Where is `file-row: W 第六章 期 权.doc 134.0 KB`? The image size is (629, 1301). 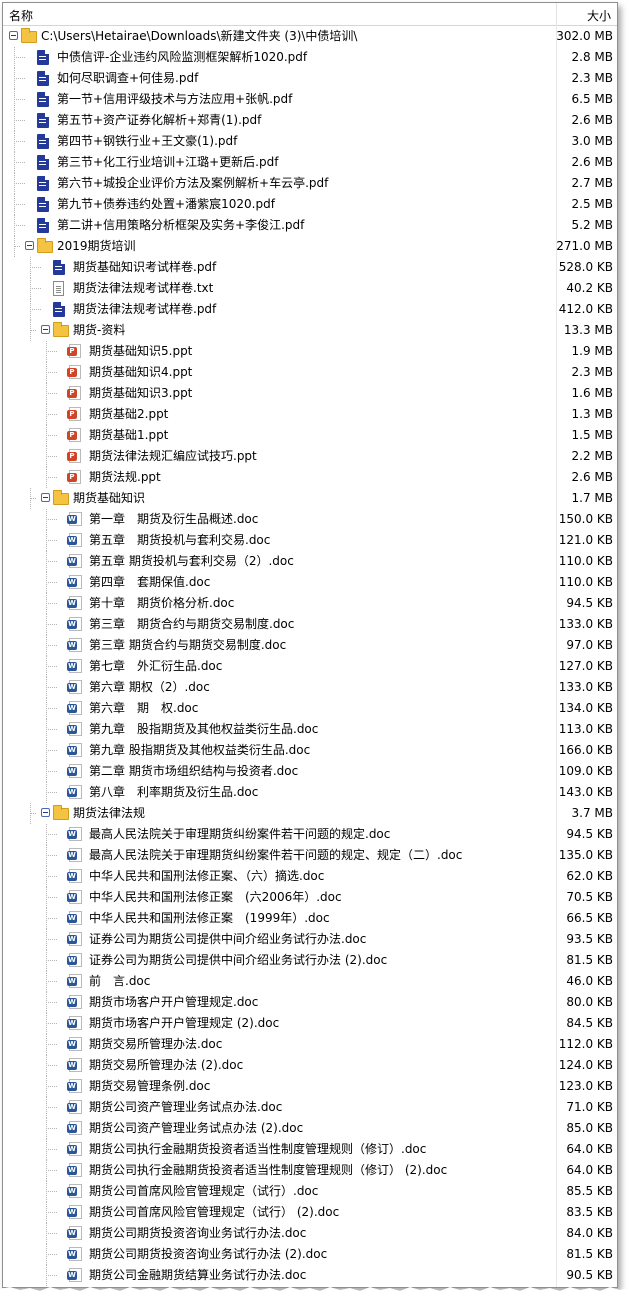
file-row: W 第六章 期 权.doc 134.0 KB is located at coordinates (310, 708).